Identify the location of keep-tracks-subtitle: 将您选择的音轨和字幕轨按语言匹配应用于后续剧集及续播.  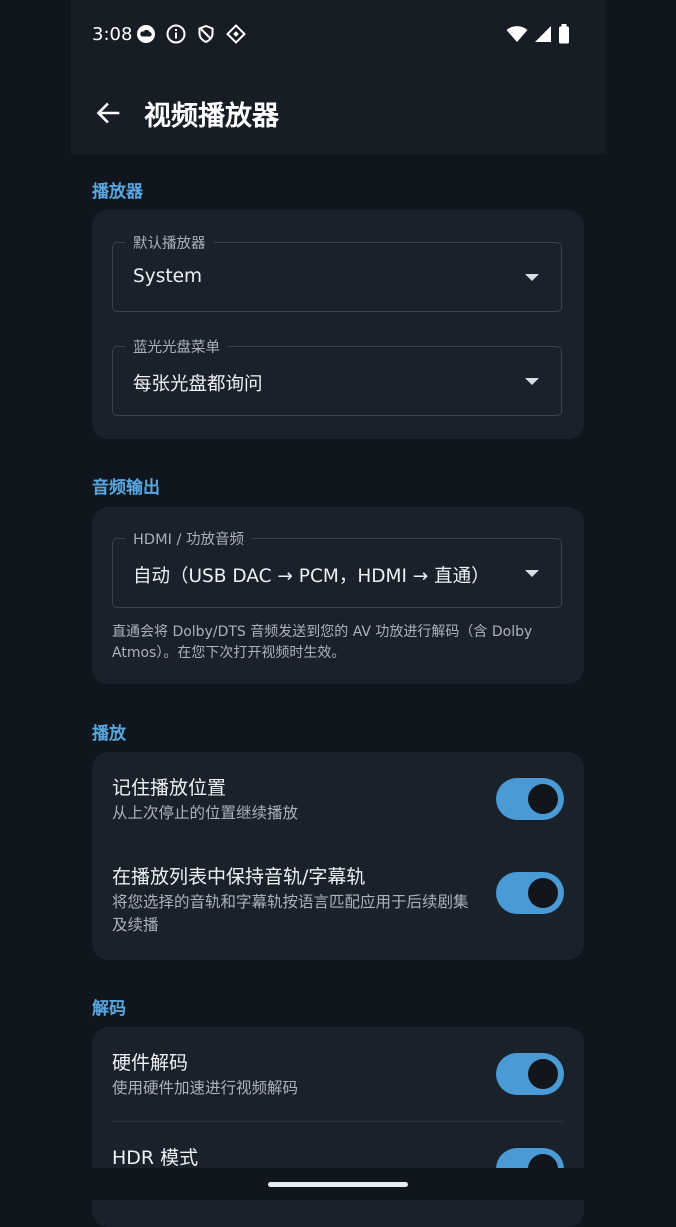
(290, 913).